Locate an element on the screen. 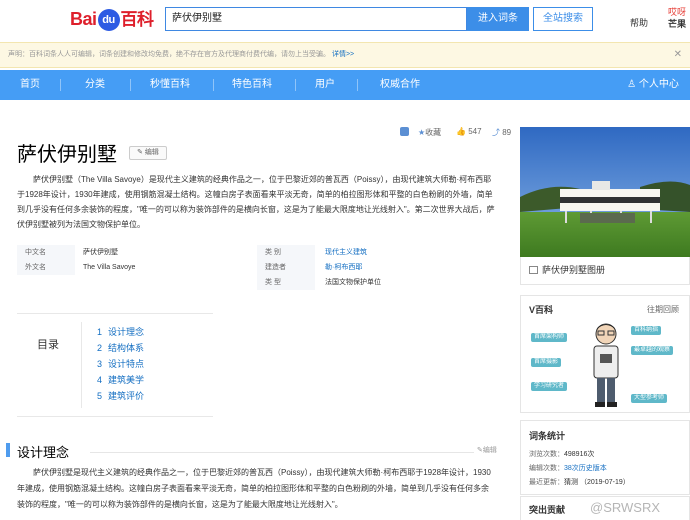 Image resolution: width=690 pixels, height=520 pixels. watermark-text: @SRWSRX is located at coordinates (625, 507).